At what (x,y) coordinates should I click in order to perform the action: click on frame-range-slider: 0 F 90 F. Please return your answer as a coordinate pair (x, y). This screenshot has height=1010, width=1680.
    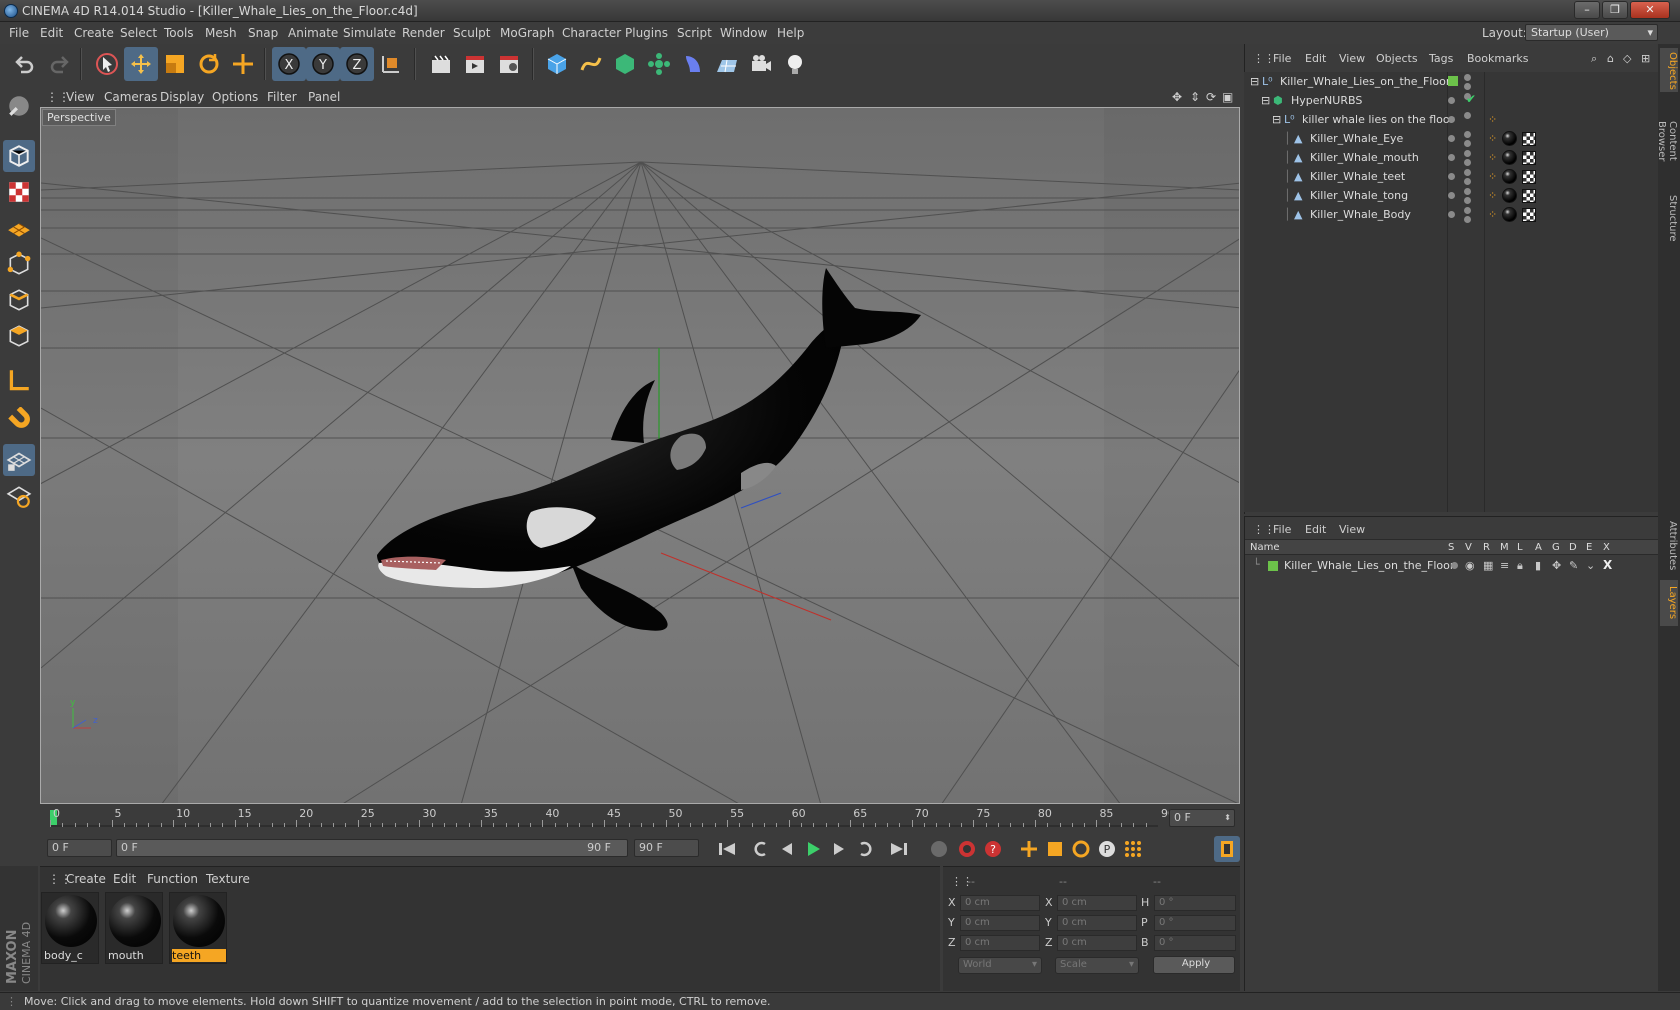
    Looking at the image, I should click on (372, 848).